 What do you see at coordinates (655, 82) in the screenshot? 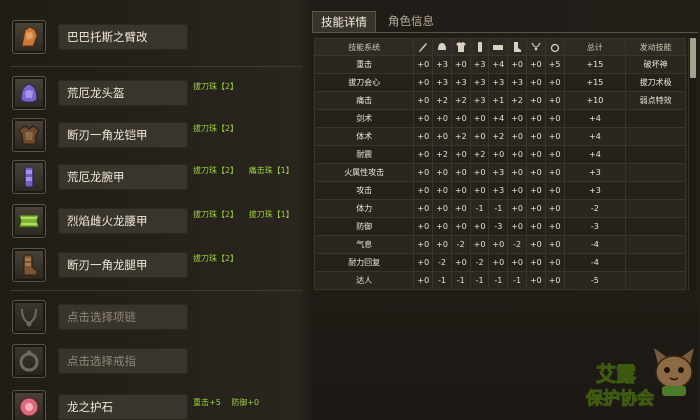
I see `active-skill-cell: 拔刀术极` at bounding box center [655, 82].